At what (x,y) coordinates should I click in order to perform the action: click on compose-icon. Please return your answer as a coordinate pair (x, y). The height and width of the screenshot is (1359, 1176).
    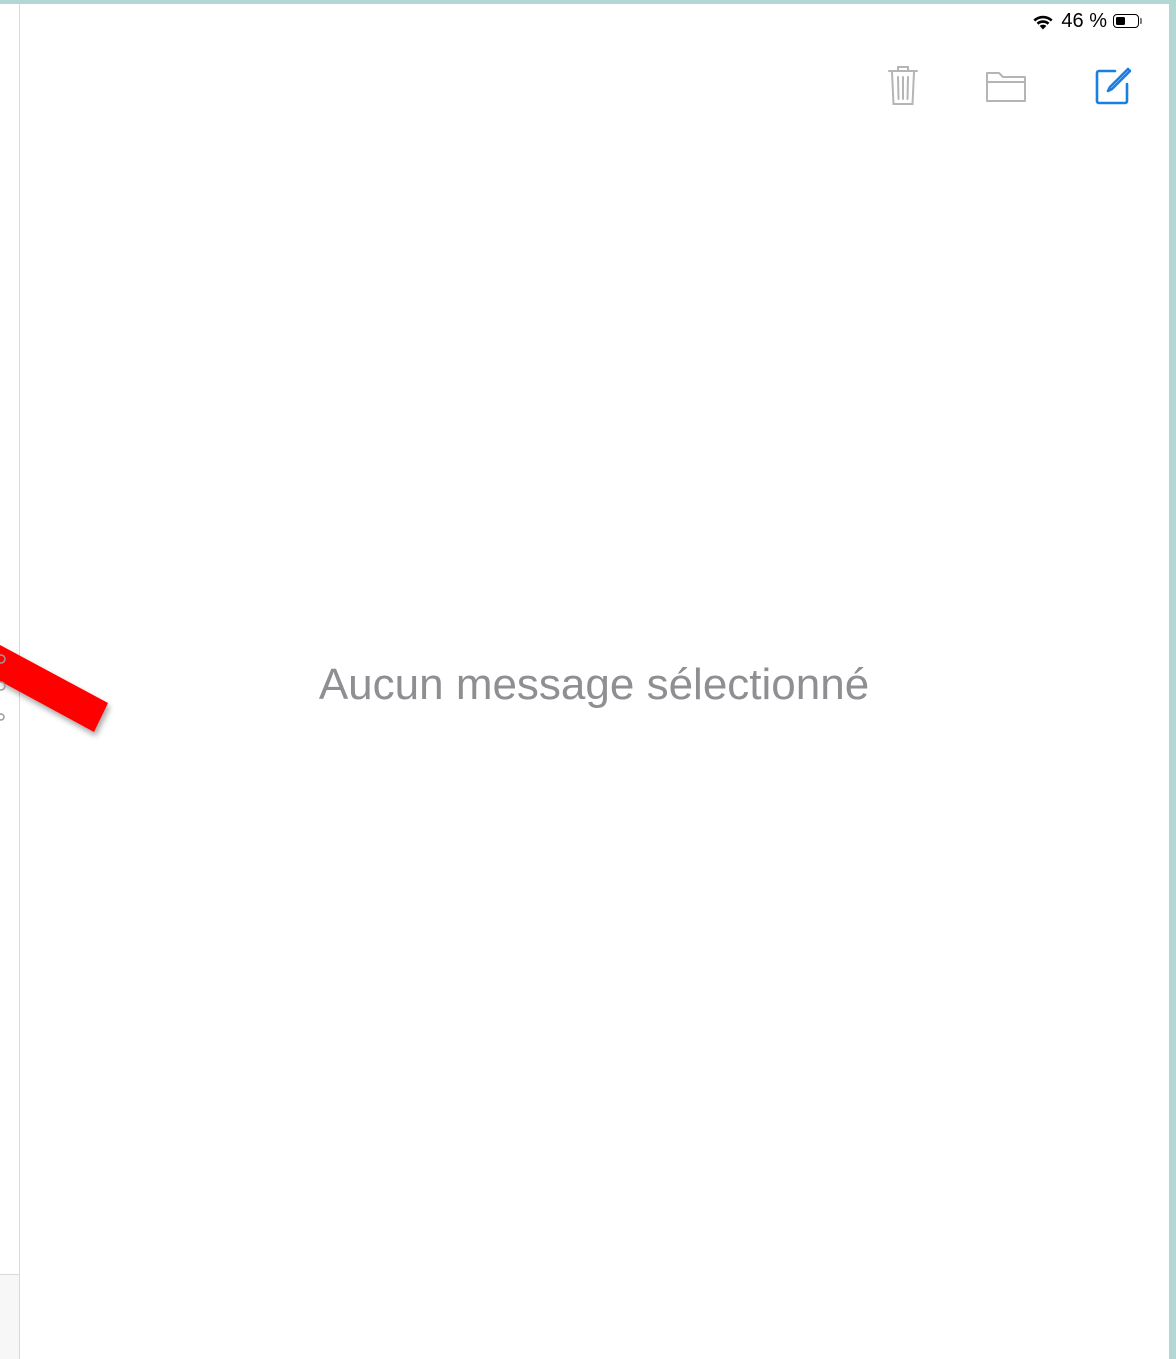
    Looking at the image, I should click on (1113, 86).